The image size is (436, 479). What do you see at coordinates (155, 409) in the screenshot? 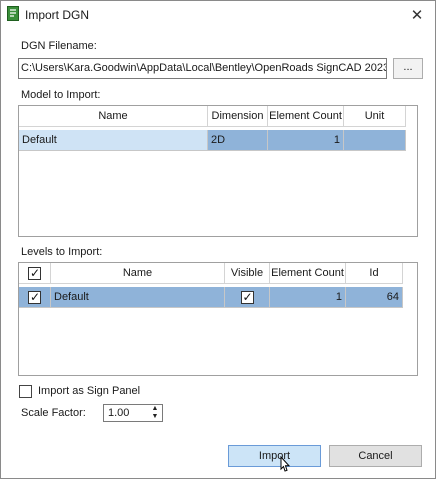
I see `spin-up-icon: ▲` at bounding box center [155, 409].